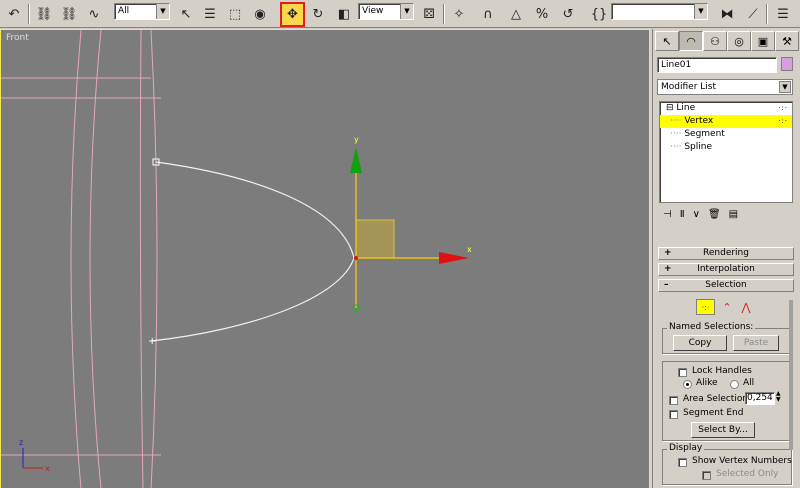 The image size is (800, 488). Describe the element at coordinates (210, 14) in the screenshot. I see `select-by-name-icon: ☰` at that location.